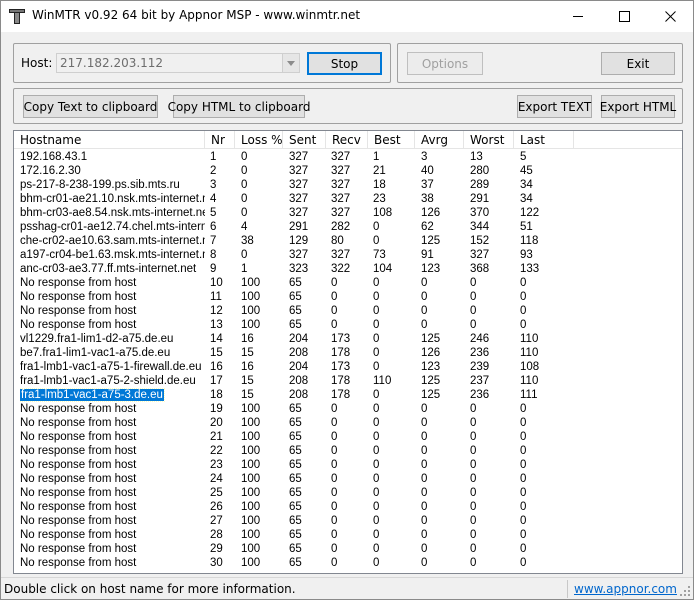  I want to click on table-row: No response from host 29 100 65 0 0 0 0 0, so click(348, 549).